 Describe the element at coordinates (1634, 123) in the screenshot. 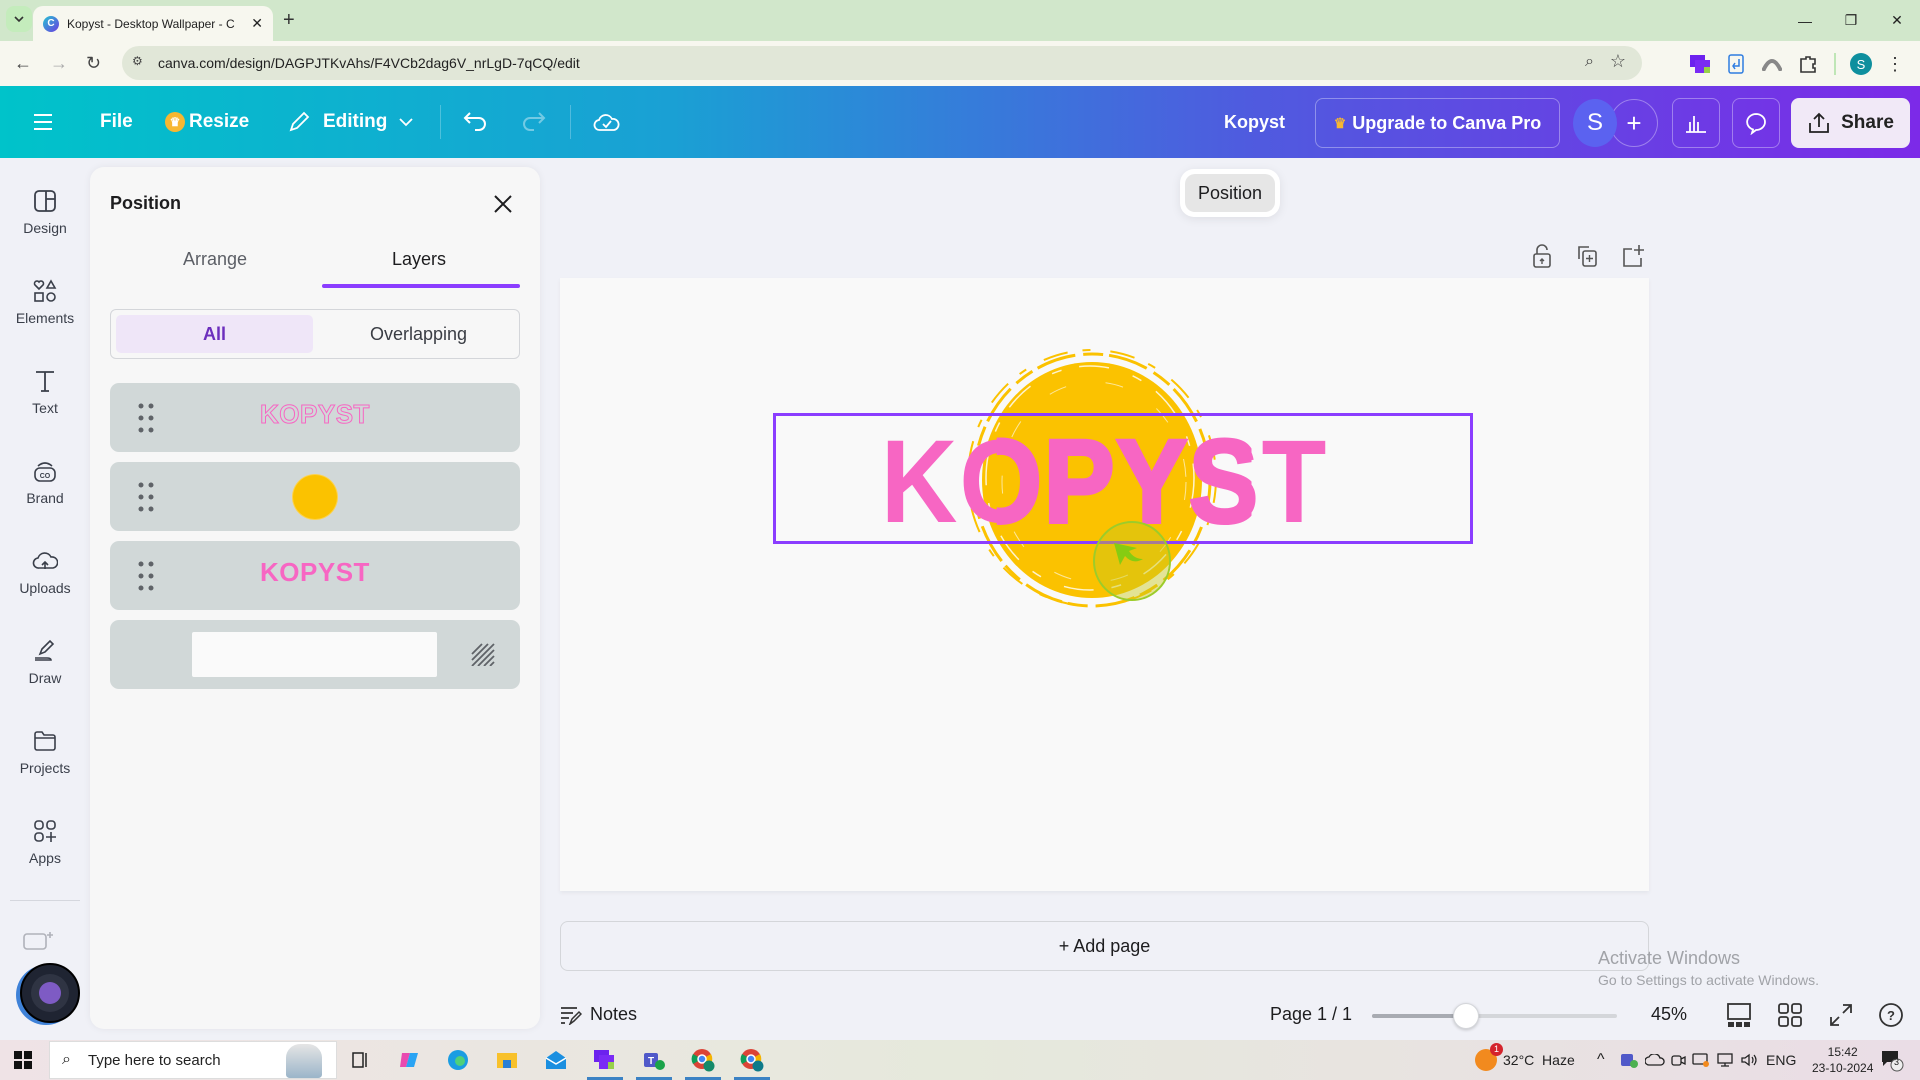

I see `invite-button: +` at that location.